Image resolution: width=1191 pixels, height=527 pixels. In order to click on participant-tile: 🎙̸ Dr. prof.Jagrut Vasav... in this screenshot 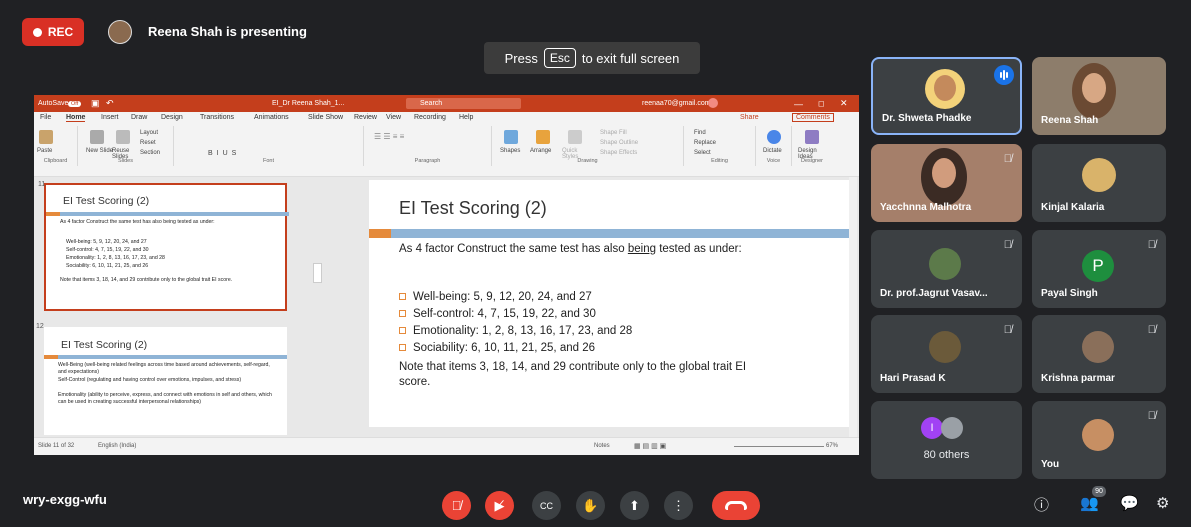, I will do `click(946, 269)`.